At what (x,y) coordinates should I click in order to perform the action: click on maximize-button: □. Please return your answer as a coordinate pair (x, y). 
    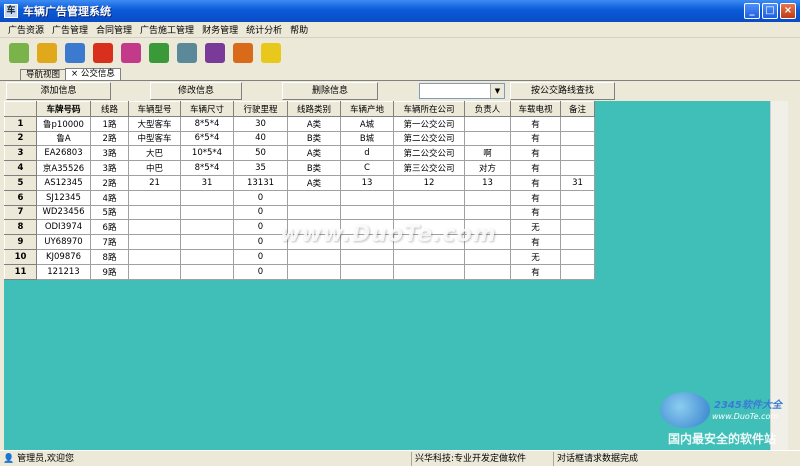
    Looking at the image, I should click on (770, 11).